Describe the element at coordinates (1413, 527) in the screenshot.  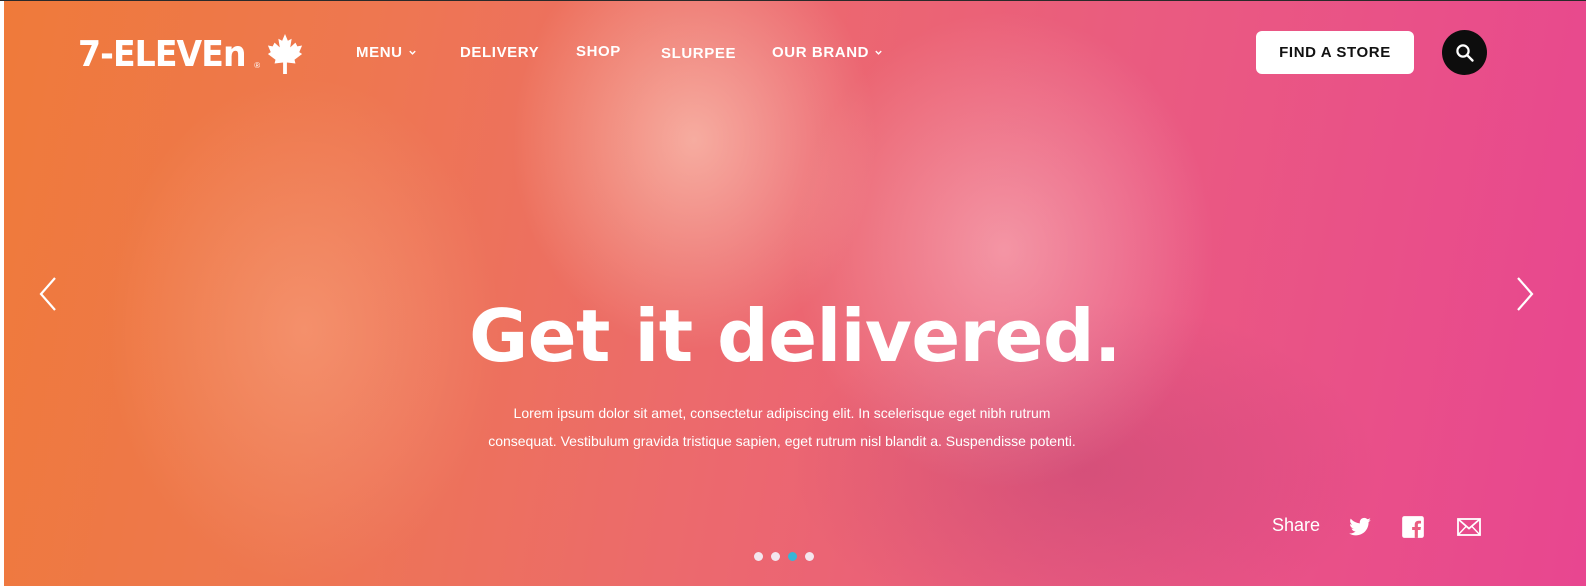
I see `facebook-icon` at that location.